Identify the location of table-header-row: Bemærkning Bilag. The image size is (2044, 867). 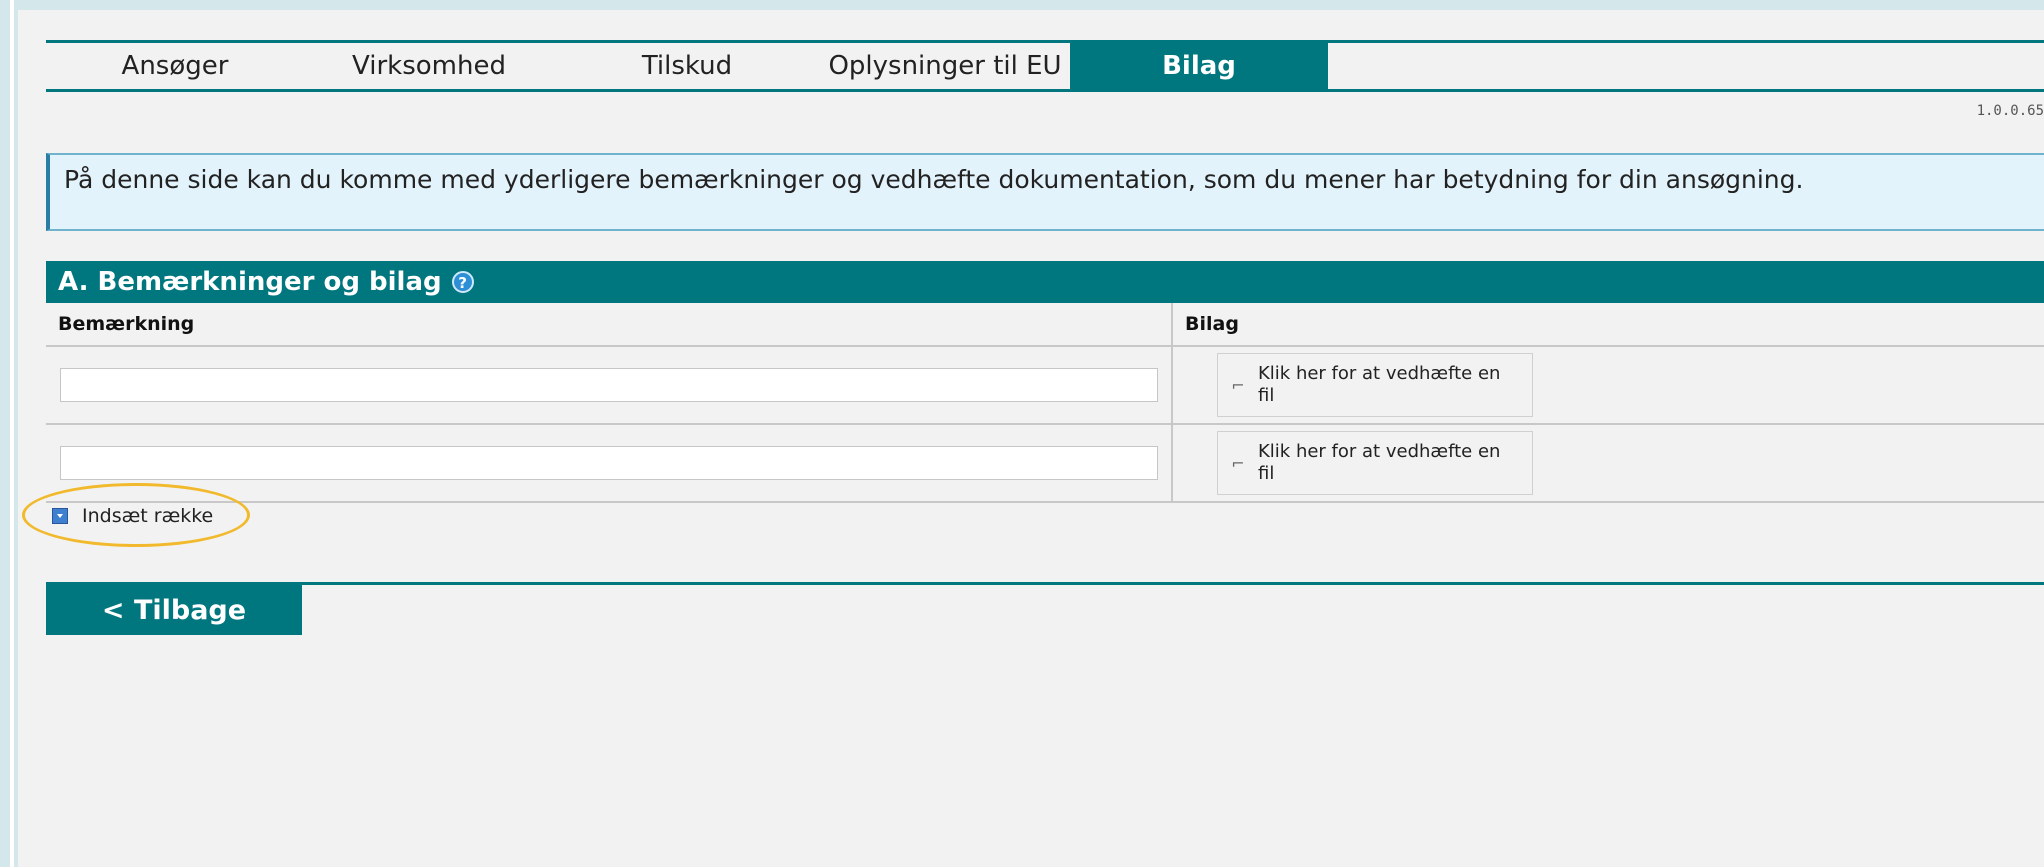
(1045, 325).